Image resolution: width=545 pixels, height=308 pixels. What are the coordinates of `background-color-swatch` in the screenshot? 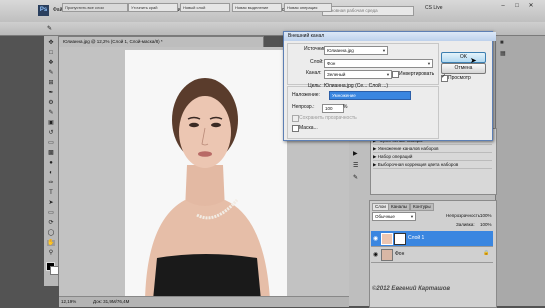 It's located at (54, 270).